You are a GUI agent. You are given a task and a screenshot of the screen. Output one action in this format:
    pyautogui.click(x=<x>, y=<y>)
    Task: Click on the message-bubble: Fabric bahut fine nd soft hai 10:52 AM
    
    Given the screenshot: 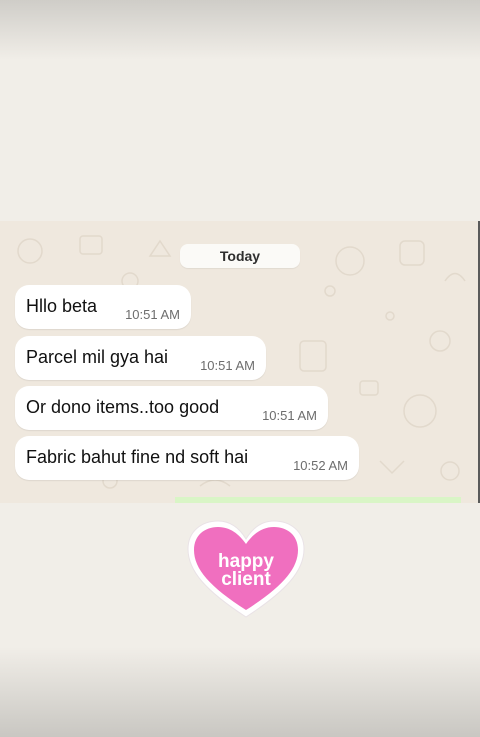 What is the action you would take?
    pyautogui.click(x=187, y=458)
    